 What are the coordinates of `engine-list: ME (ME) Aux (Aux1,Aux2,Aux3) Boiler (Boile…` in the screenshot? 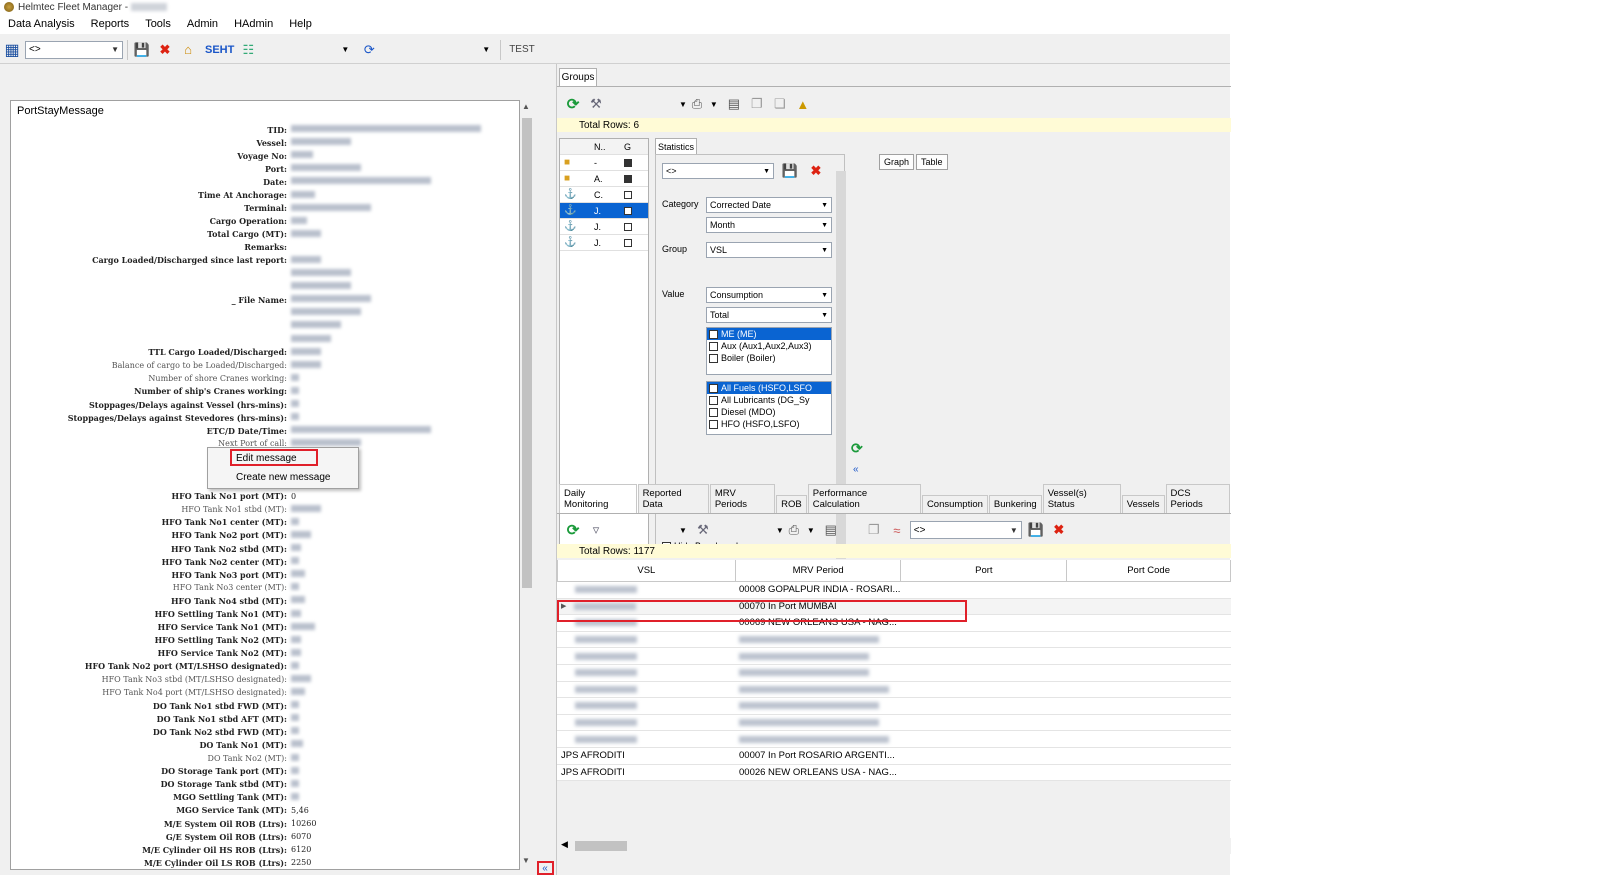 It's located at (769, 351).